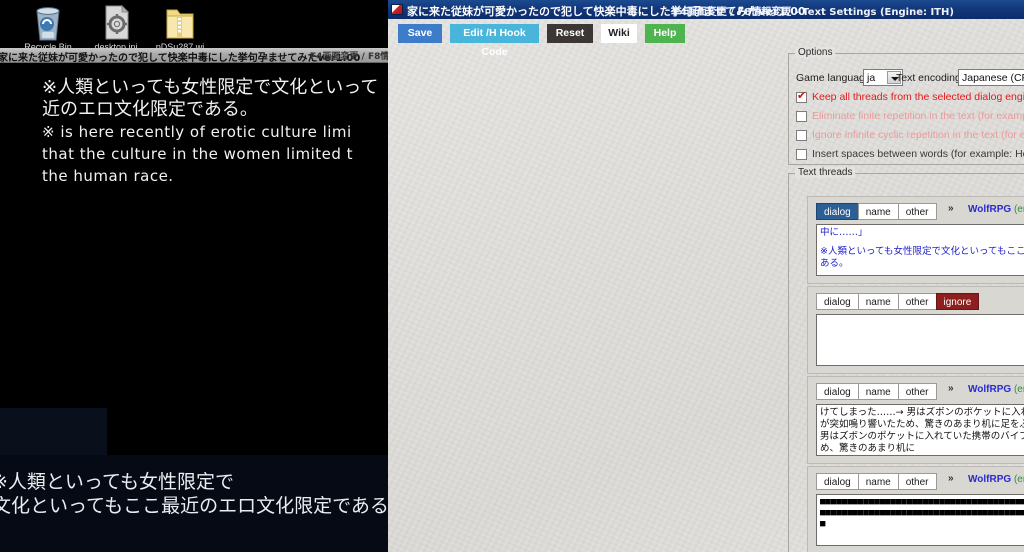 This screenshot has width=1024, height=552. Describe the element at coordinates (920, 340) in the screenshot. I see `thread-textarea` at that location.